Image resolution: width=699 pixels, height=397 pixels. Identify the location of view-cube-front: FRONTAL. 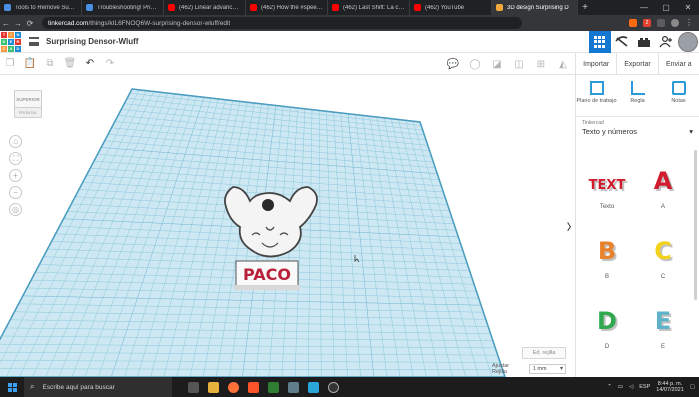
(28, 113).